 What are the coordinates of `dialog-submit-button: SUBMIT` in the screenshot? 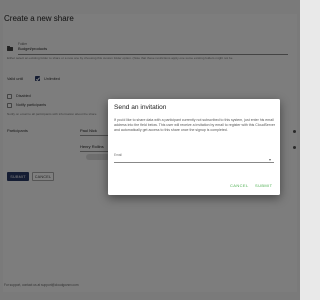 It's located at (264, 185).